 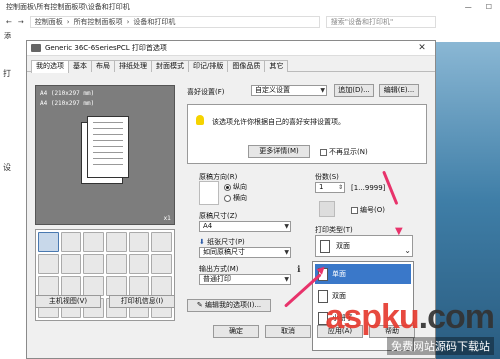 I want to click on dont-show-again-option: 不再显示(N), so click(x=344, y=152).